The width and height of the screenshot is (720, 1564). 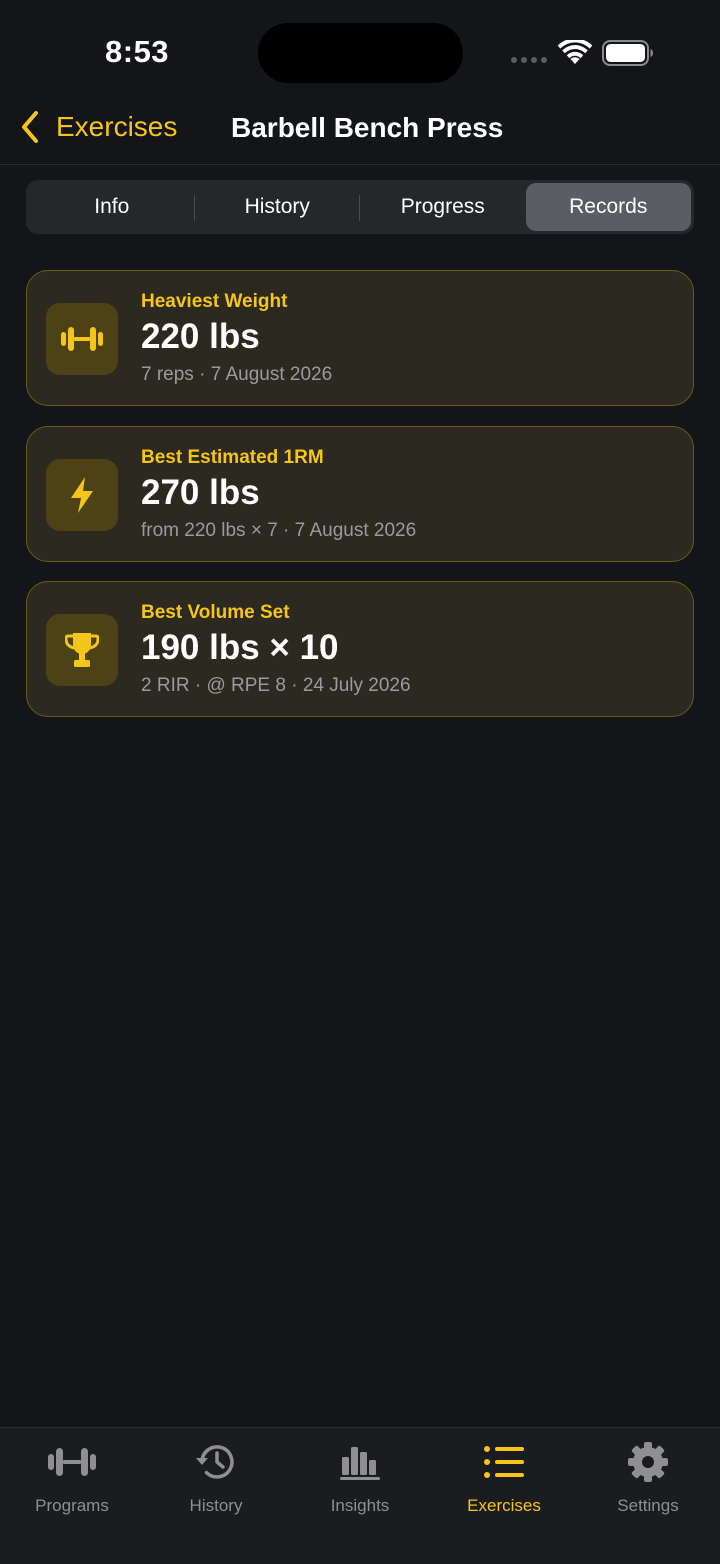 What do you see at coordinates (360, 53) in the screenshot?
I see `dynamic-island` at bounding box center [360, 53].